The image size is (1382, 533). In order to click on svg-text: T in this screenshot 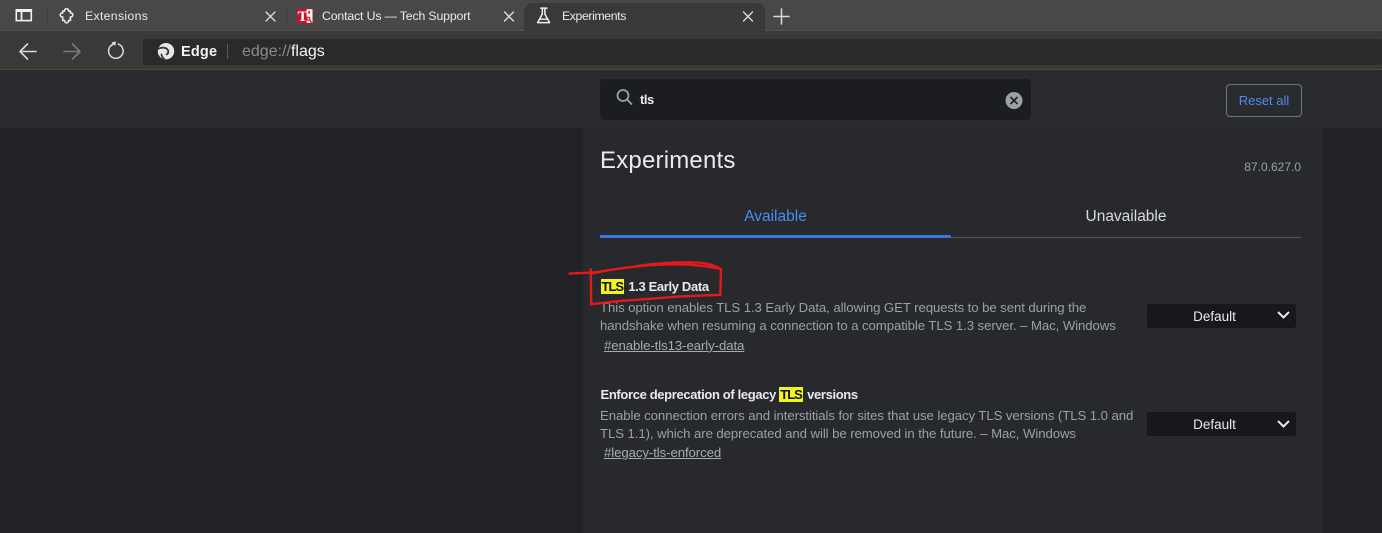, I will do `click(303, 17)`.